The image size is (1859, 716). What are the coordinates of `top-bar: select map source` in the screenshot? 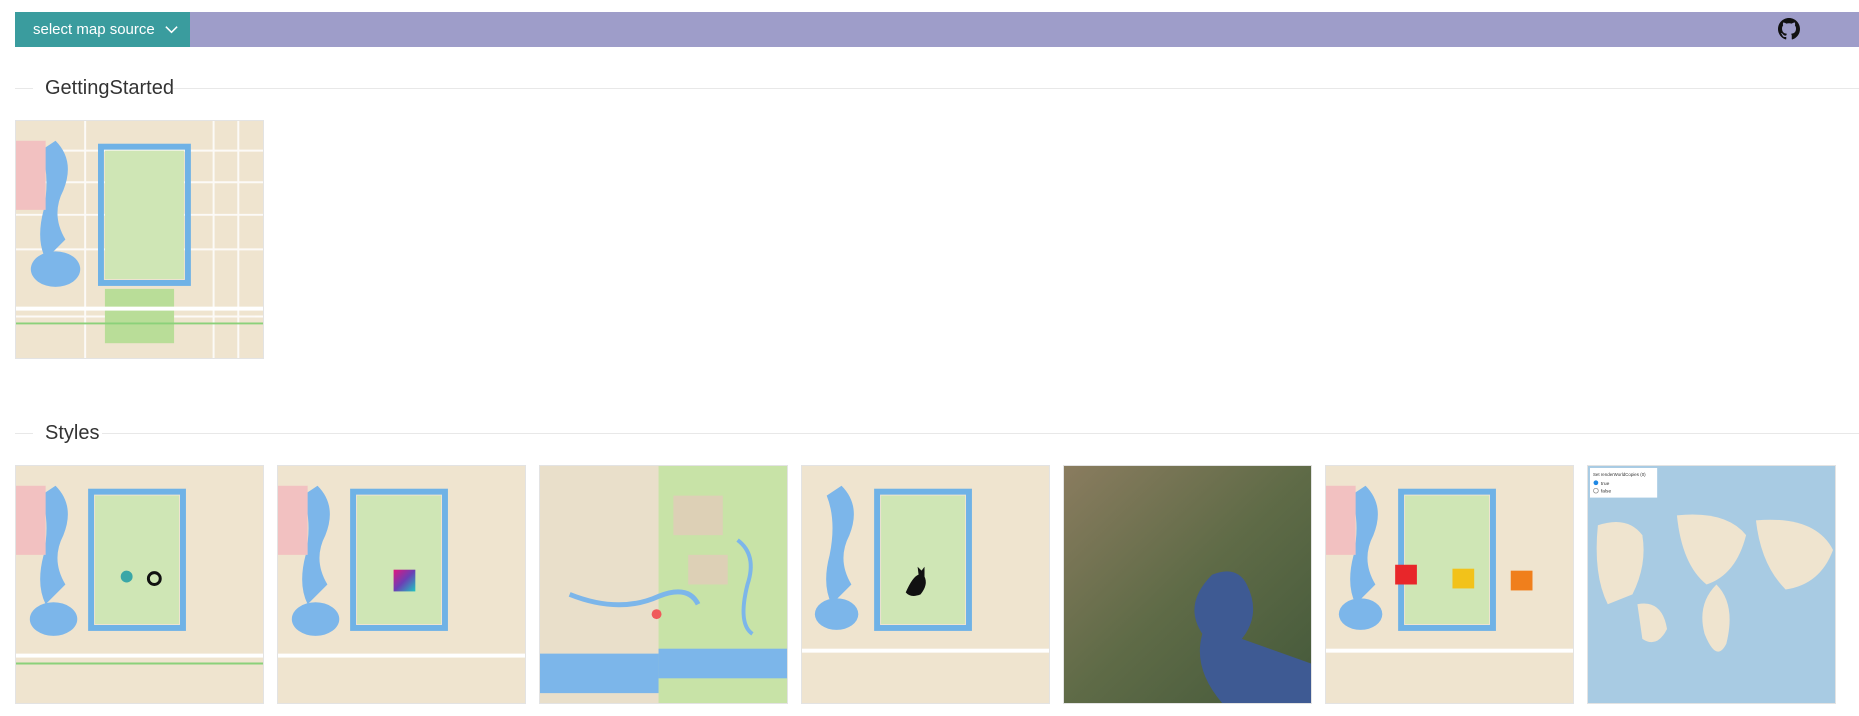 It's located at (937, 29).